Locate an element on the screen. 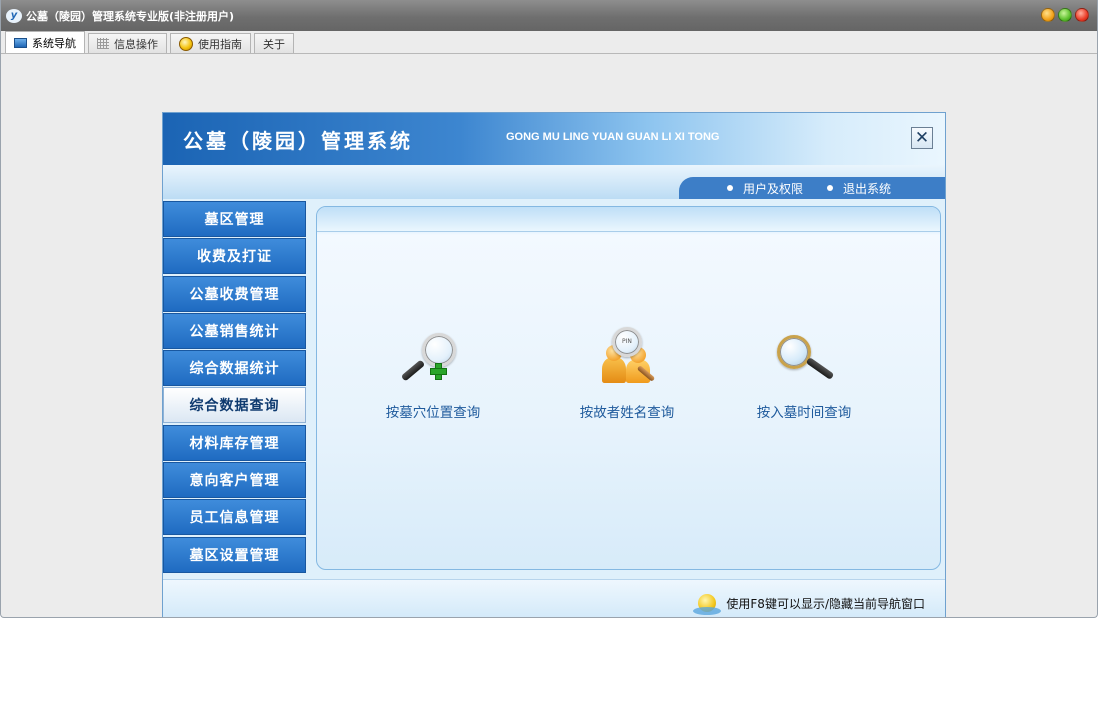  sidebar-item-fees-certificates: 收费及打证 is located at coordinates (234, 256).